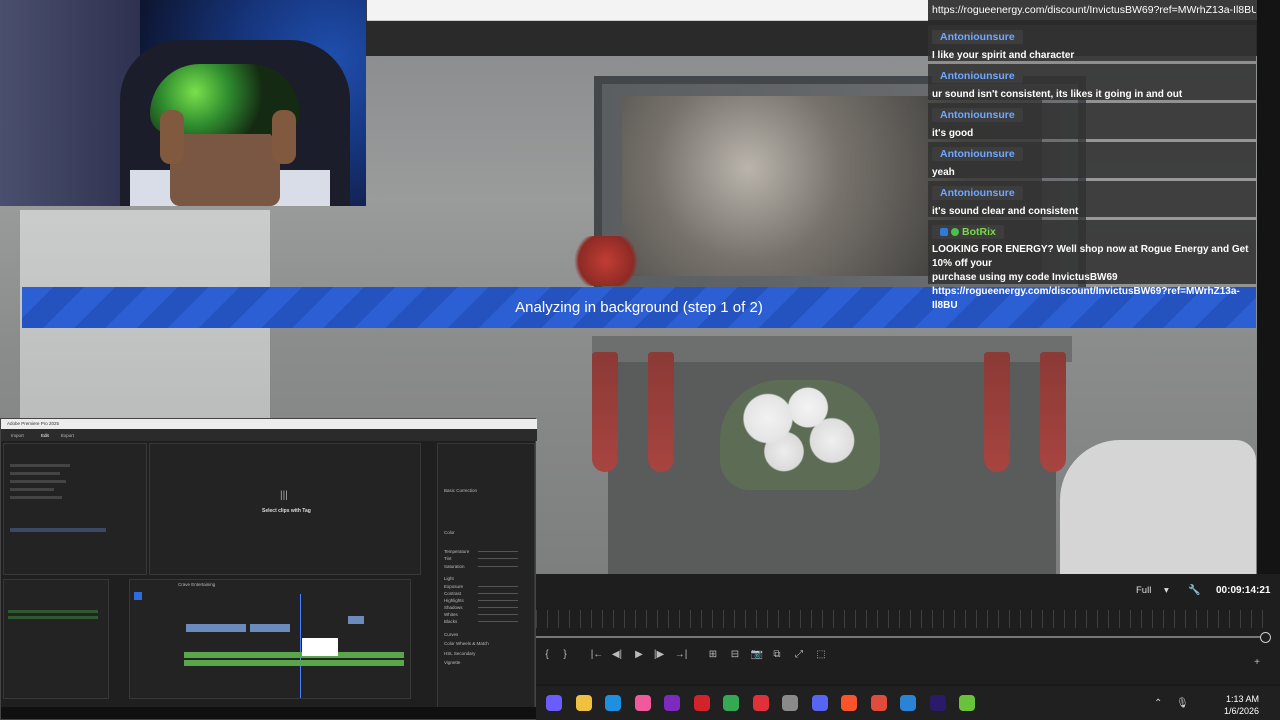 This screenshot has height=720, width=1280. Describe the element at coordinates (583, 703) in the screenshot. I see `folder-icon` at that location.